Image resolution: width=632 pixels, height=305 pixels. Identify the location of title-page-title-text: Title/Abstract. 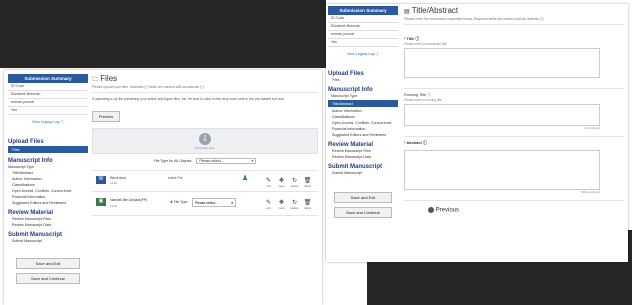
(435, 10).